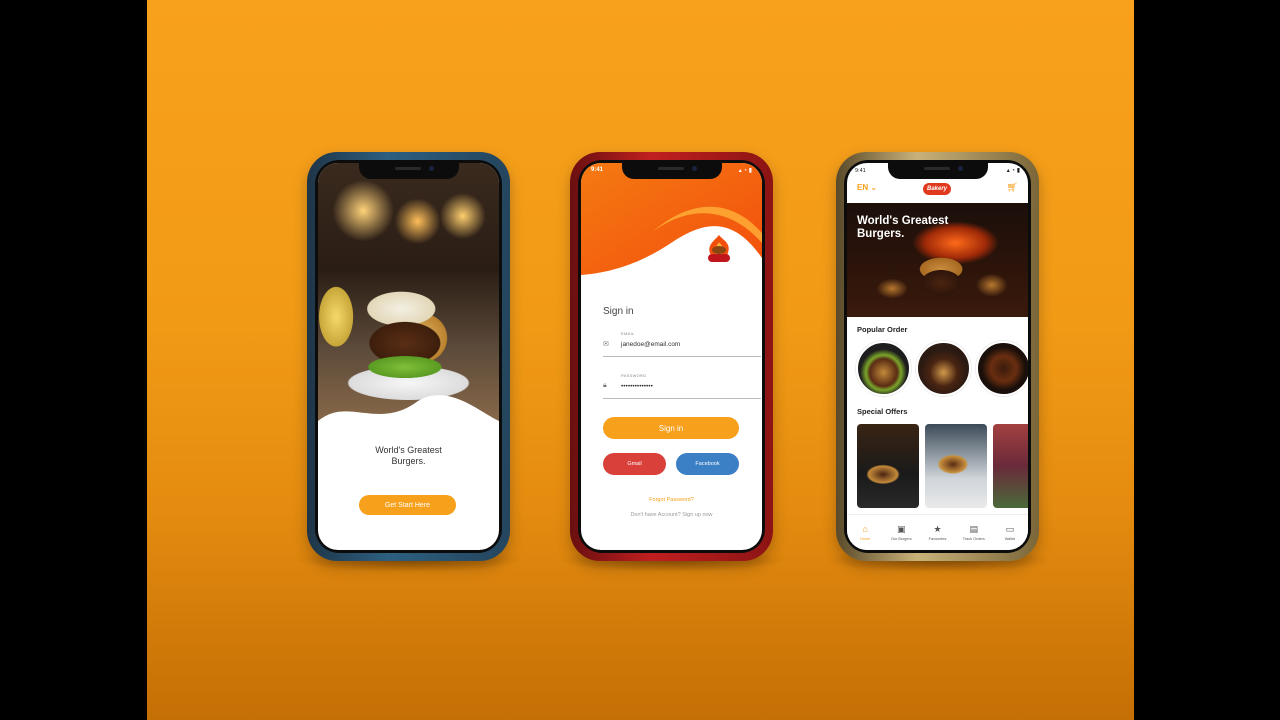 This screenshot has height=720, width=1280. What do you see at coordinates (882, 329) in the screenshot?
I see `popular-order-heading: Popular Order` at bounding box center [882, 329].